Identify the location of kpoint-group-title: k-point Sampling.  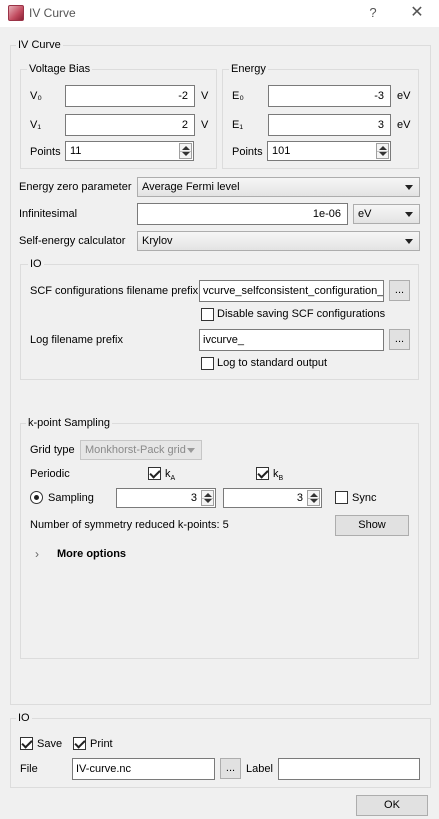
(69, 423).